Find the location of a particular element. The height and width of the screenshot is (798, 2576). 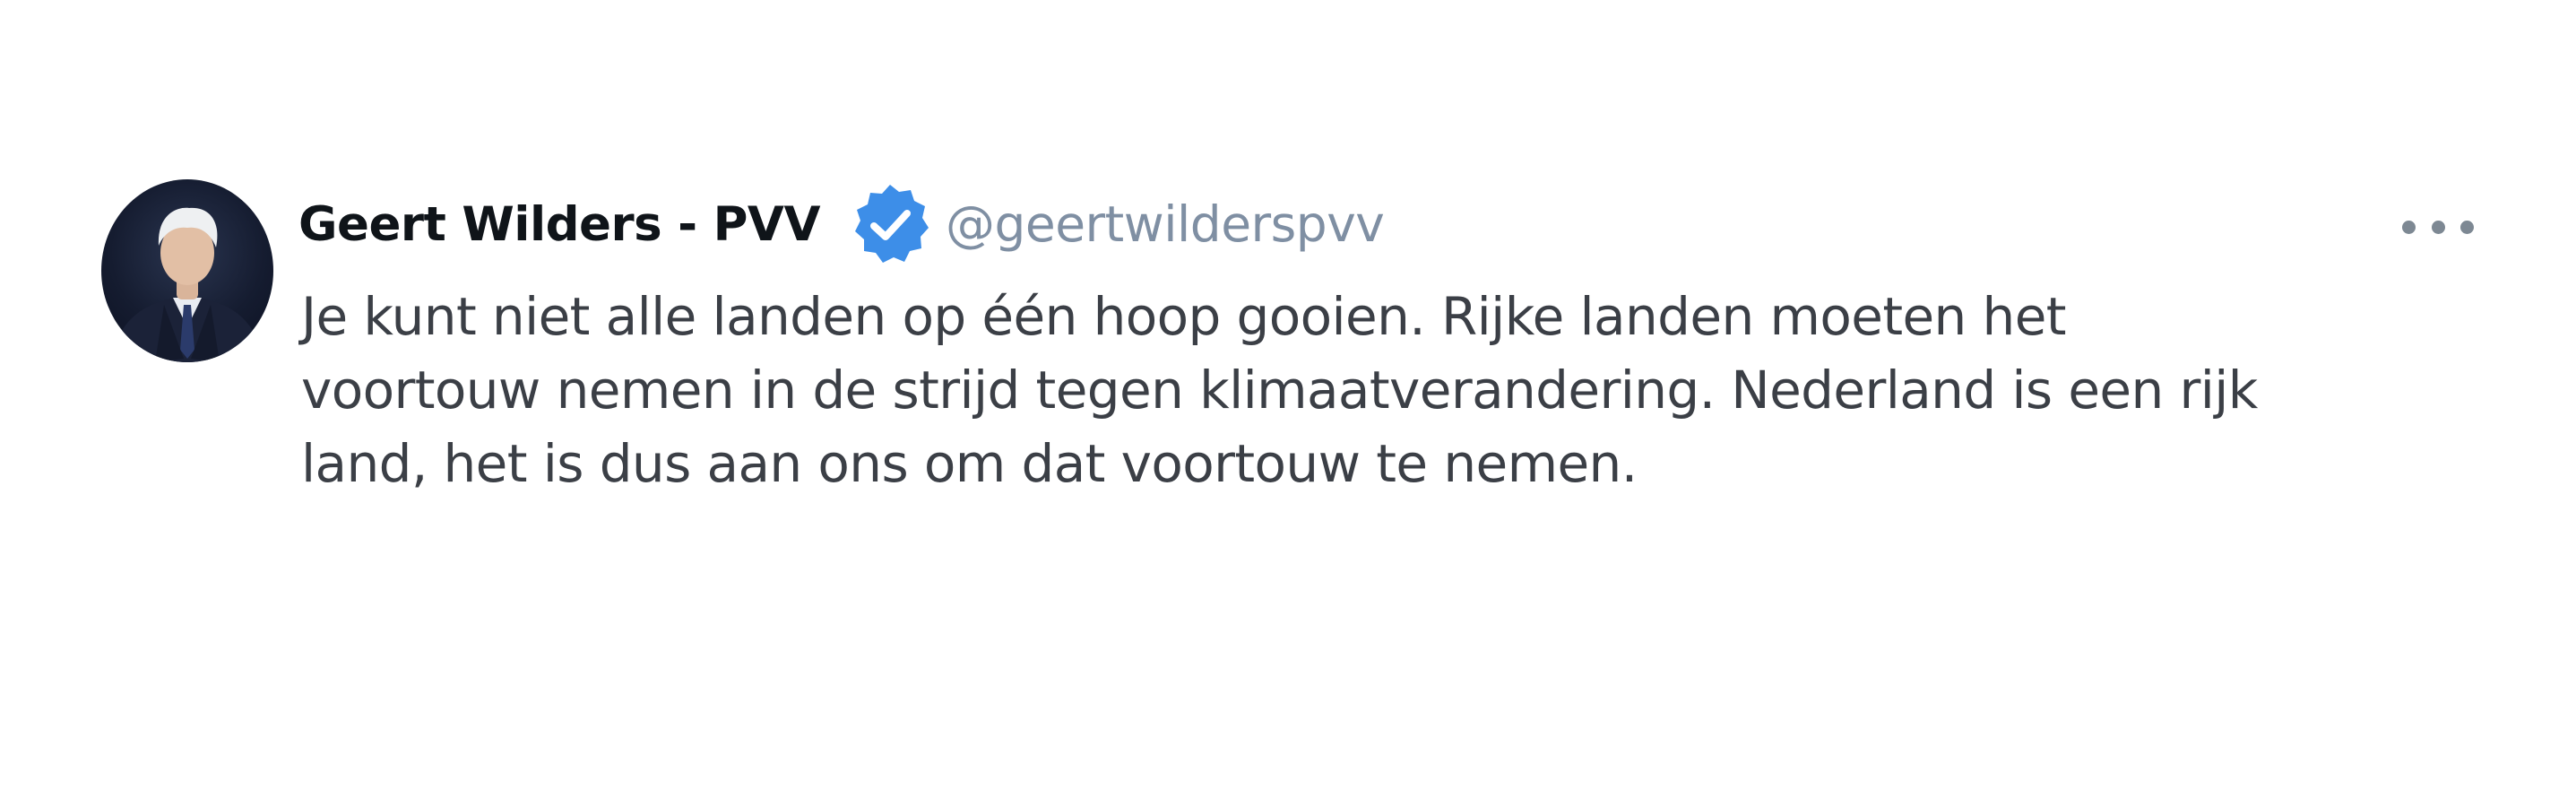

author-handle: @geertwilderspvv is located at coordinates (1165, 224).